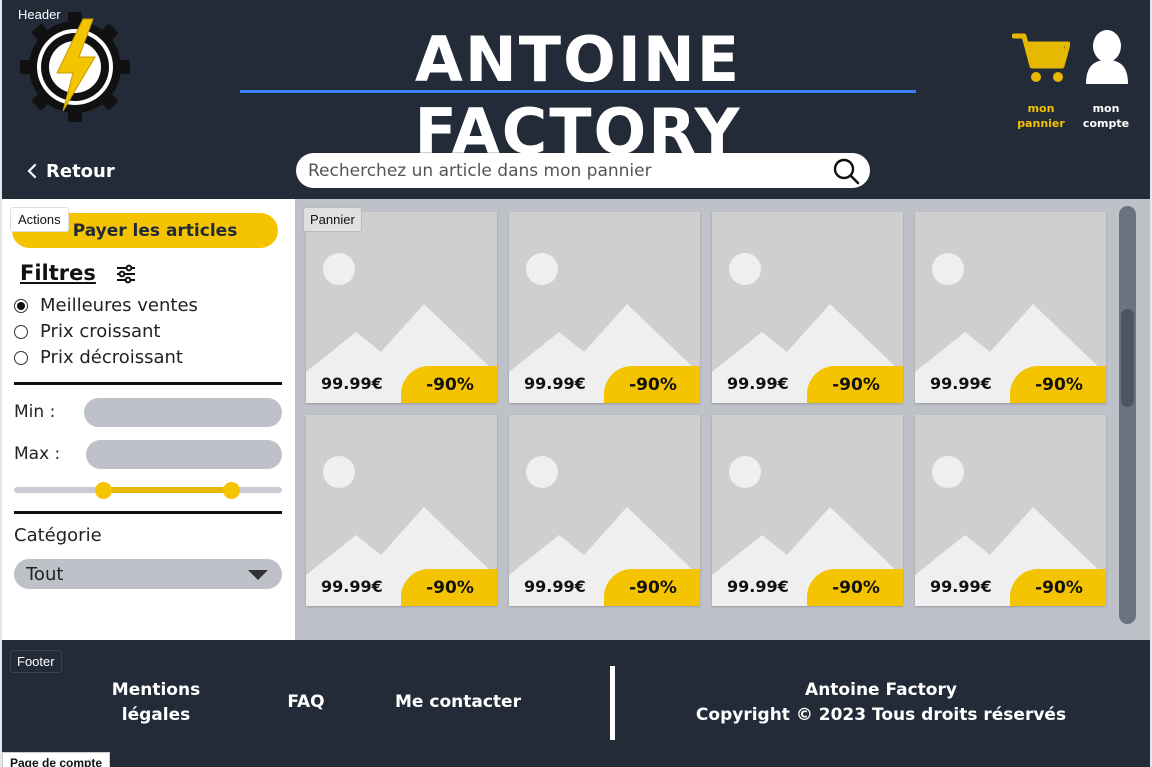  I want to click on category-value: Tout, so click(45, 574).